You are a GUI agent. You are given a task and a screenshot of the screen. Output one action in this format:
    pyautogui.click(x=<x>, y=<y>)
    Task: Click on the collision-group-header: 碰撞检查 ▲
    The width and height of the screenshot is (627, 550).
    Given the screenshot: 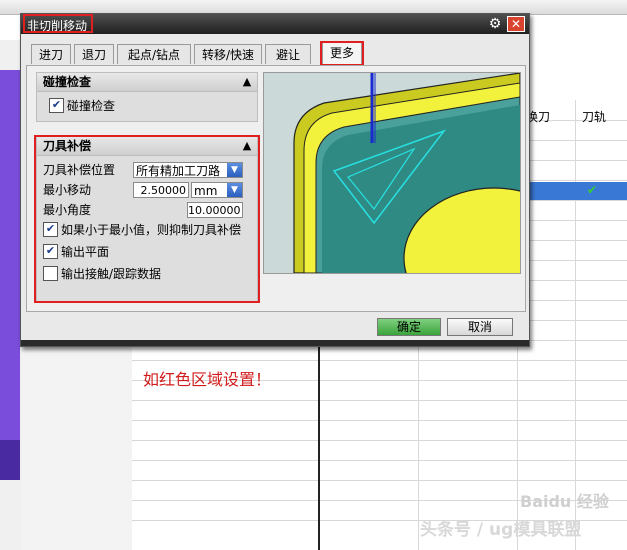 What is the action you would take?
    pyautogui.click(x=147, y=82)
    